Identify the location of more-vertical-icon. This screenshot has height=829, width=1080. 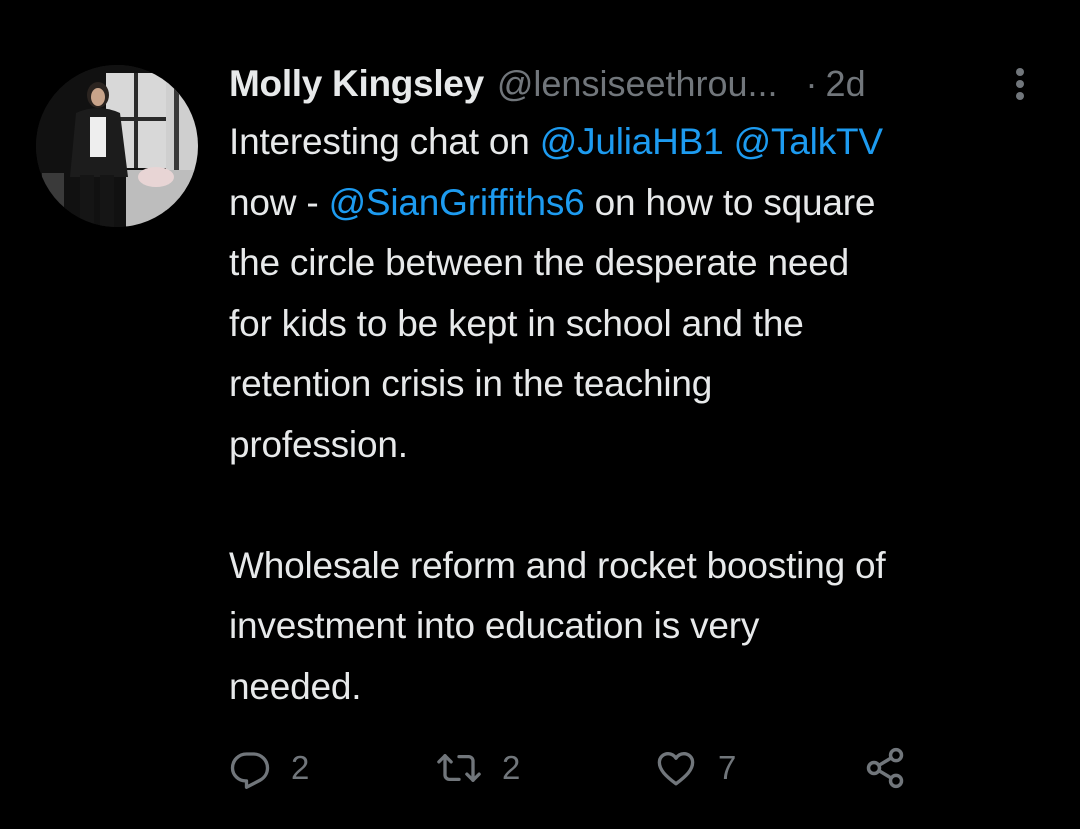
(1020, 84).